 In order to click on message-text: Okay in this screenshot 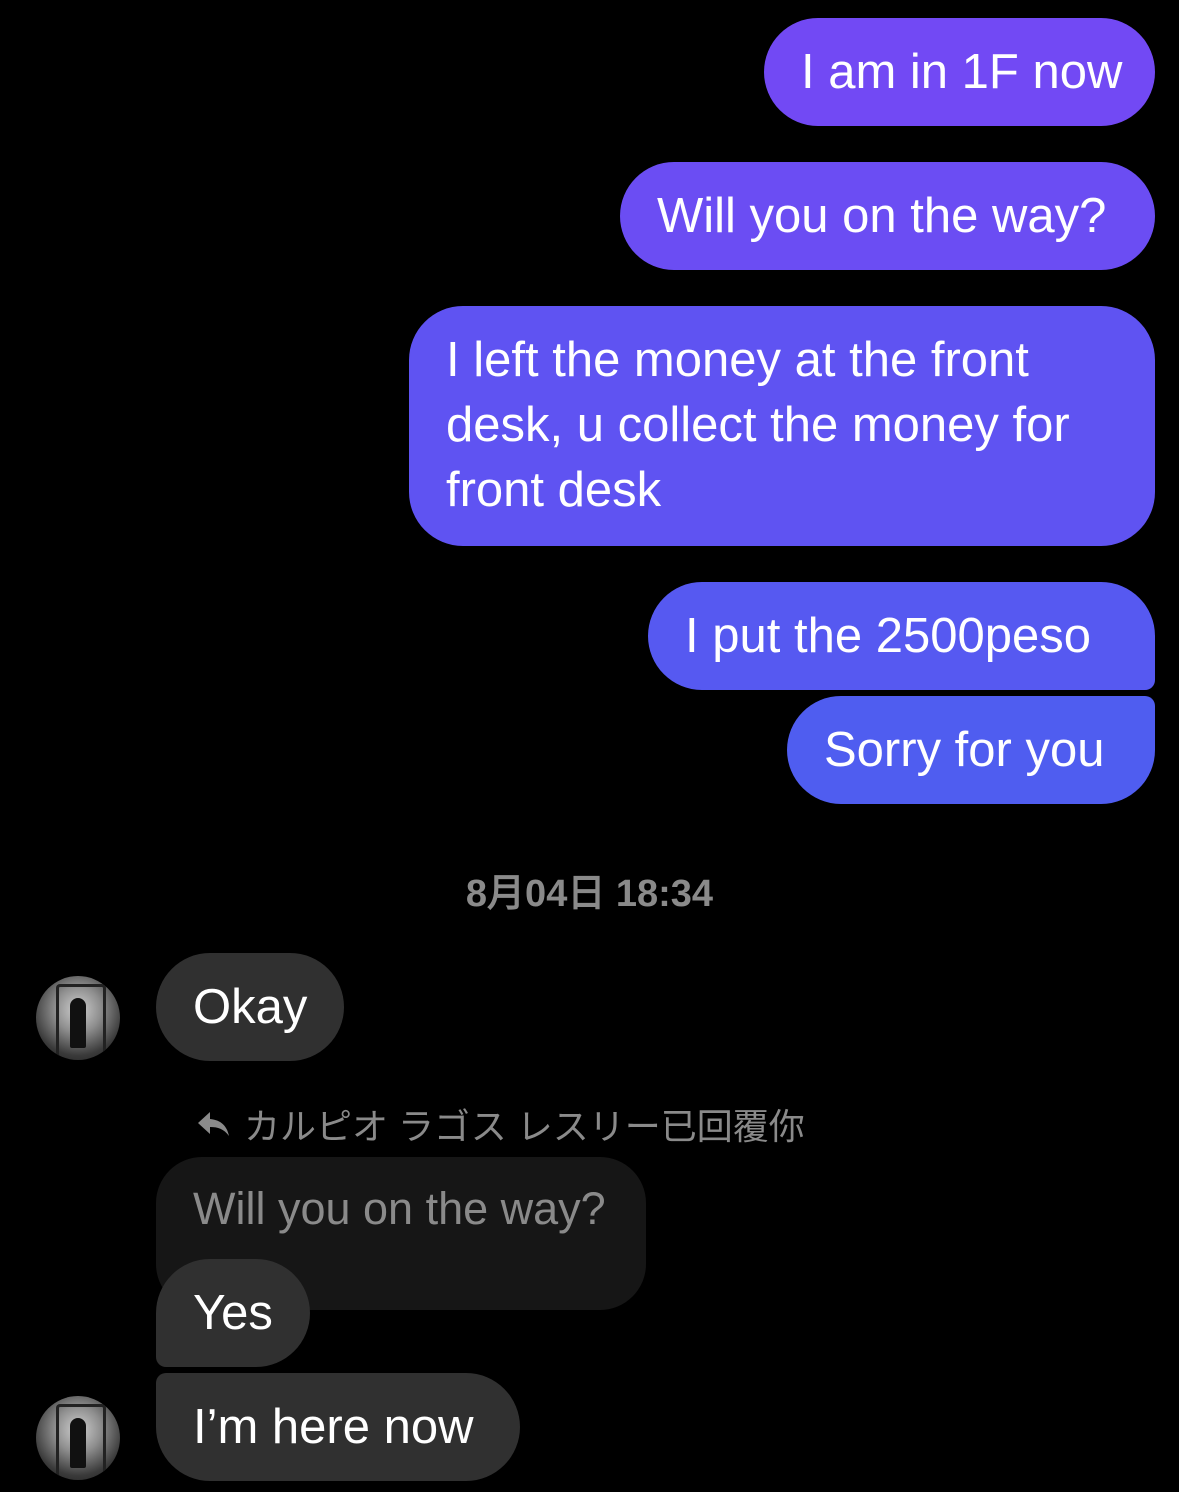, I will do `click(250, 1007)`.